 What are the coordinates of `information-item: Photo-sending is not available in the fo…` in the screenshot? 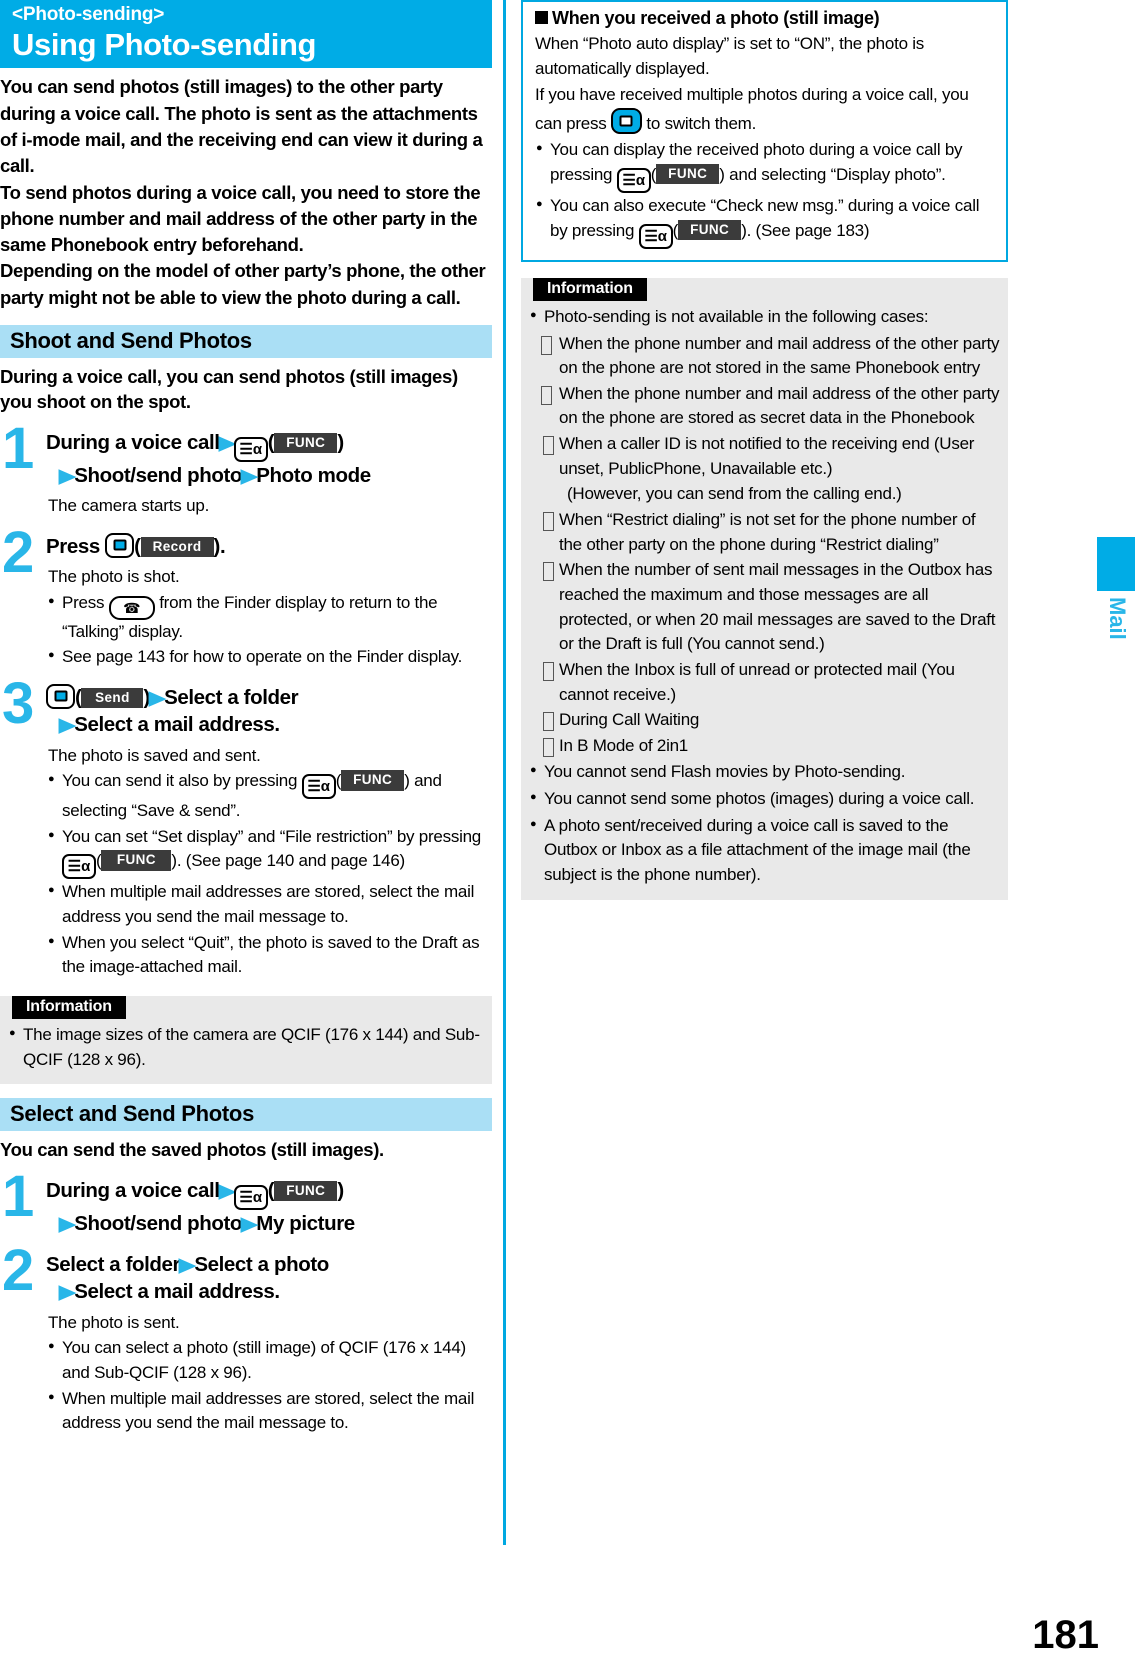 It's located at (764, 317).